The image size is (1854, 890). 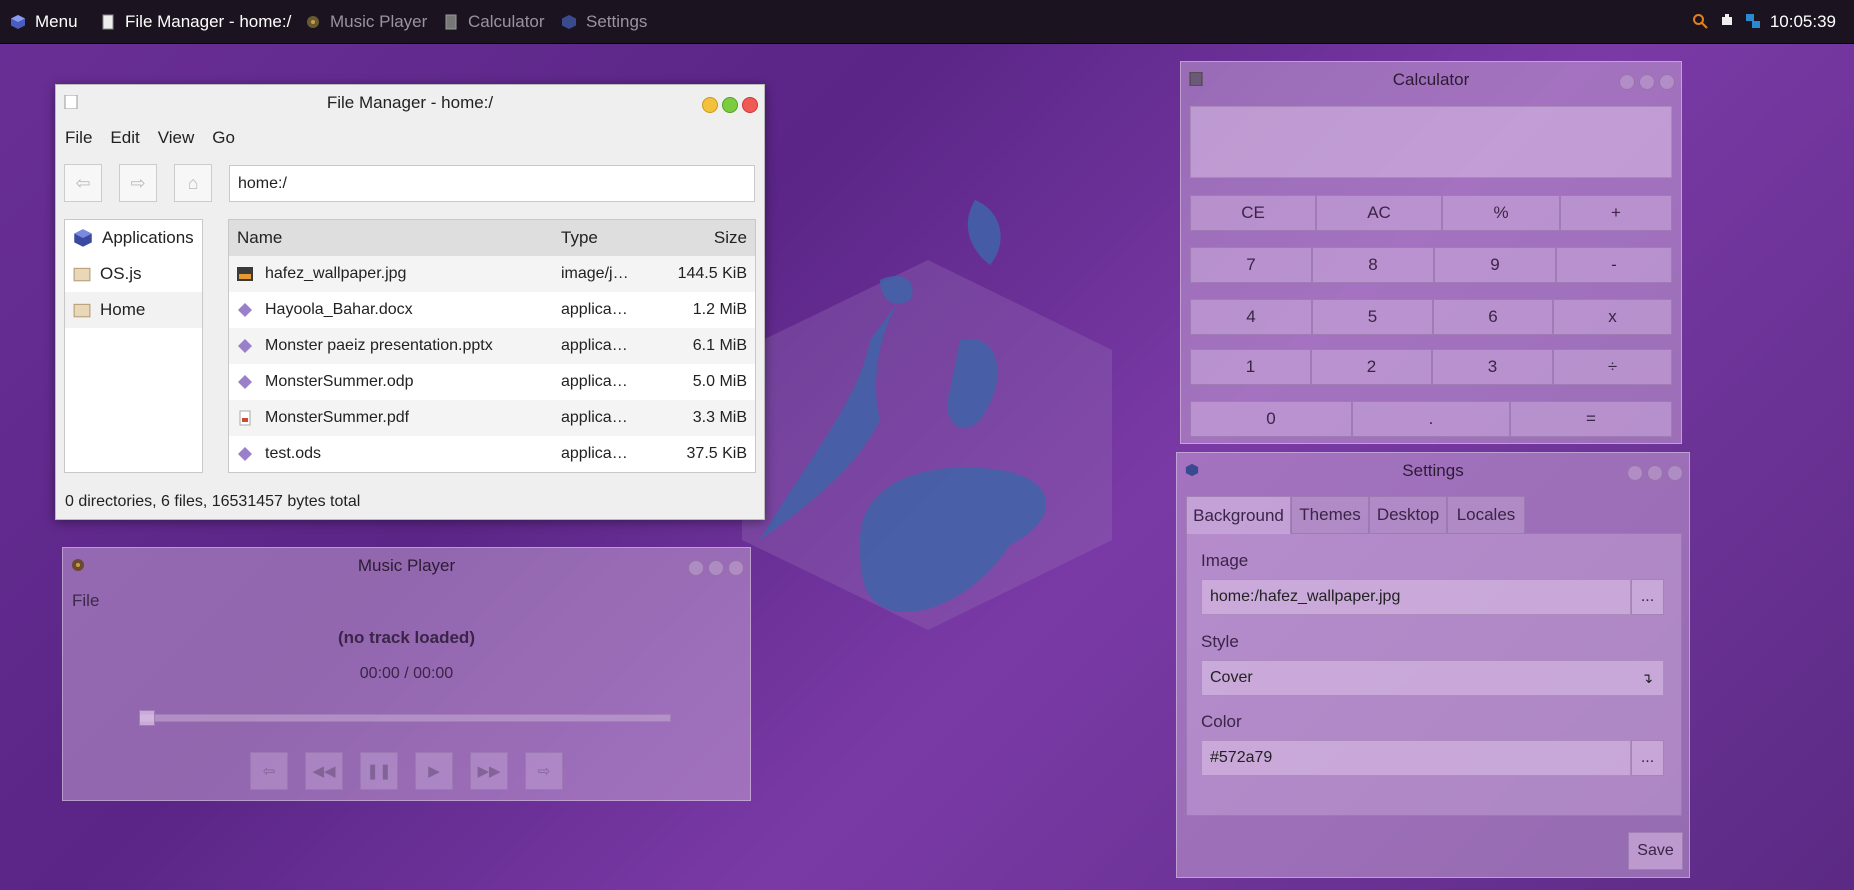 What do you see at coordinates (1408, 515) in the screenshot?
I see `tab-desktop: Desktop` at bounding box center [1408, 515].